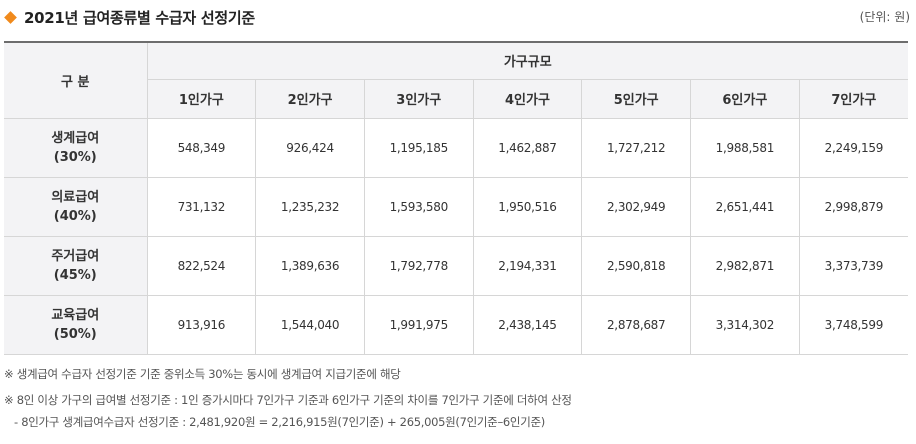 The image size is (916, 444). What do you see at coordinates (853, 99) in the screenshot?
I see `column-header: 7인가구` at bounding box center [853, 99].